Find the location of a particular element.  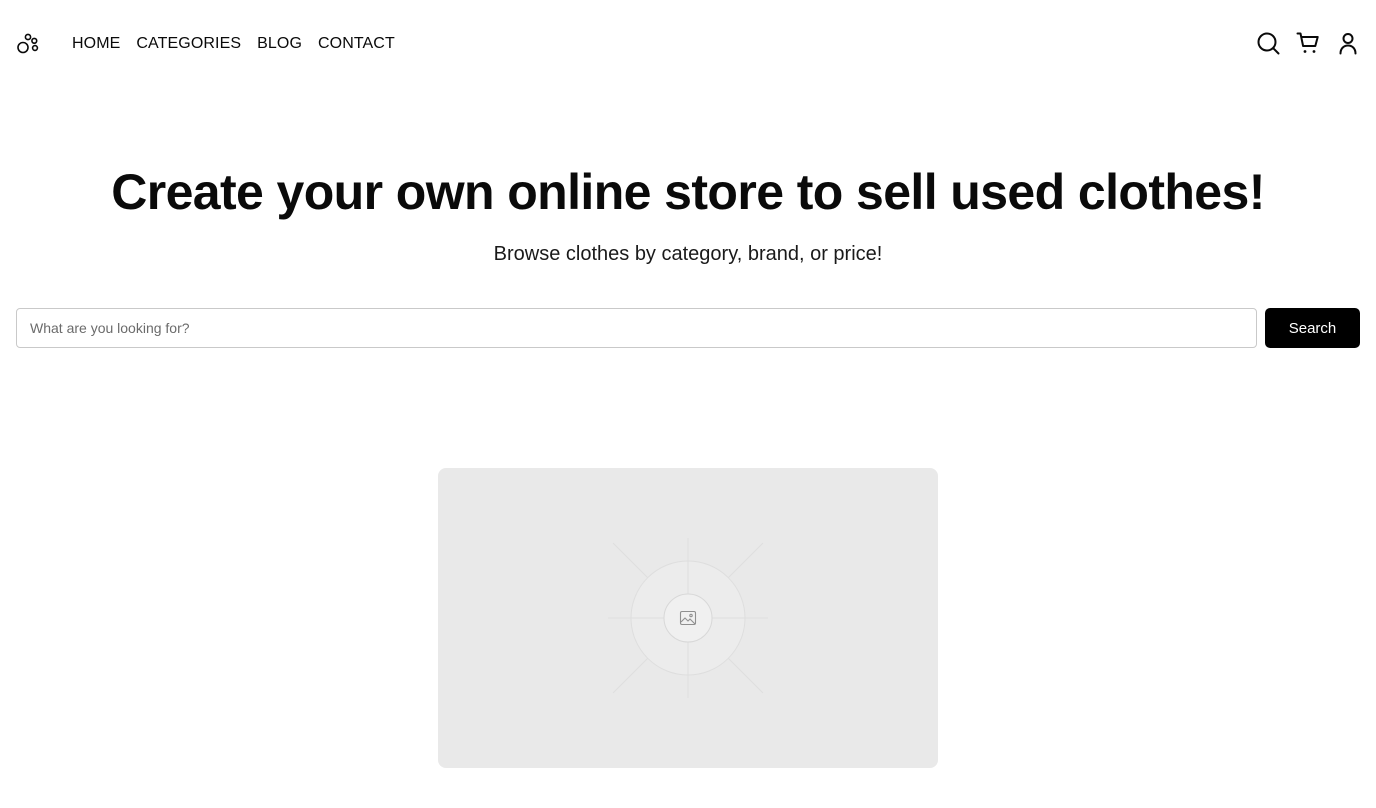

image-placeholder-icon is located at coordinates (688, 618).